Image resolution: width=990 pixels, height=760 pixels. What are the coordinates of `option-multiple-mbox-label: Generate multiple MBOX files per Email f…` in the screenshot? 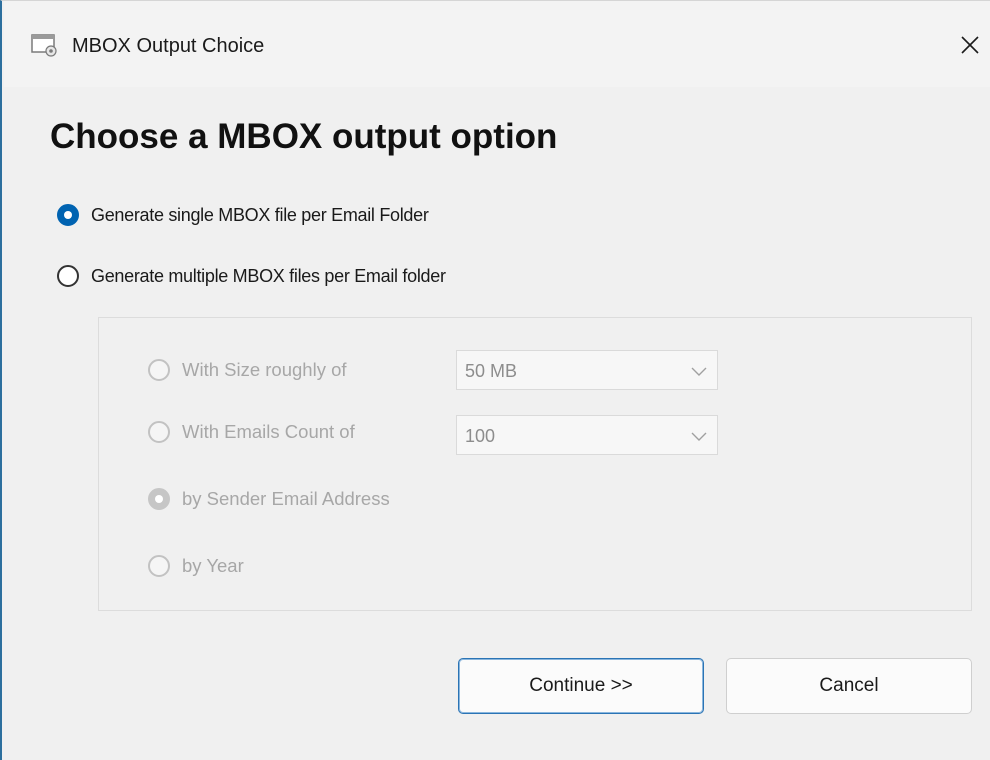 It's located at (268, 275).